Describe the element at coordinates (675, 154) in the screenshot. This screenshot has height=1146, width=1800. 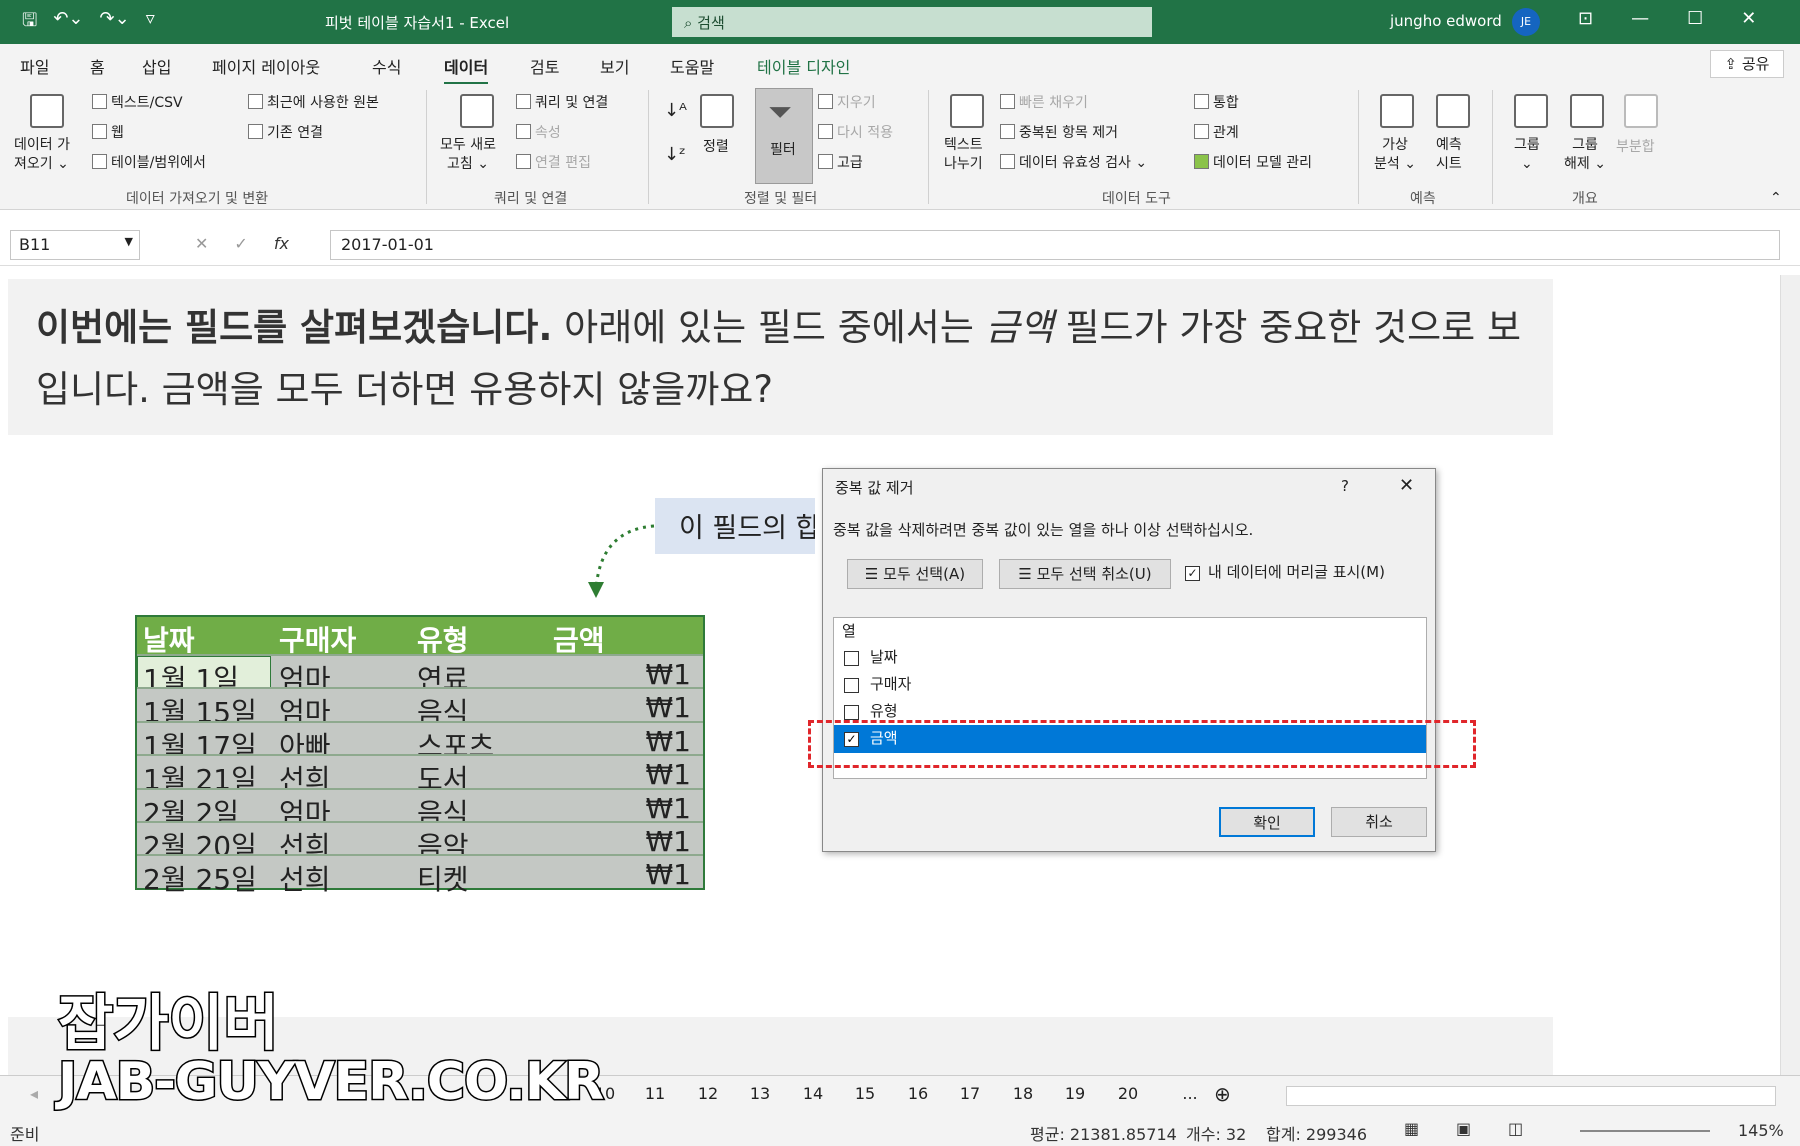
I see `sort-descending-icon: ↓ᶻ` at that location.